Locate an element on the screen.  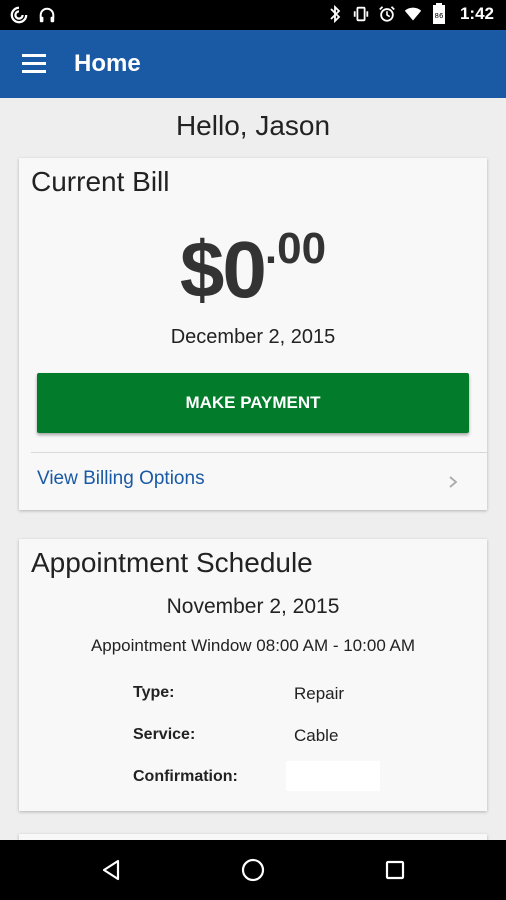
home-icon is located at coordinates (253, 870).